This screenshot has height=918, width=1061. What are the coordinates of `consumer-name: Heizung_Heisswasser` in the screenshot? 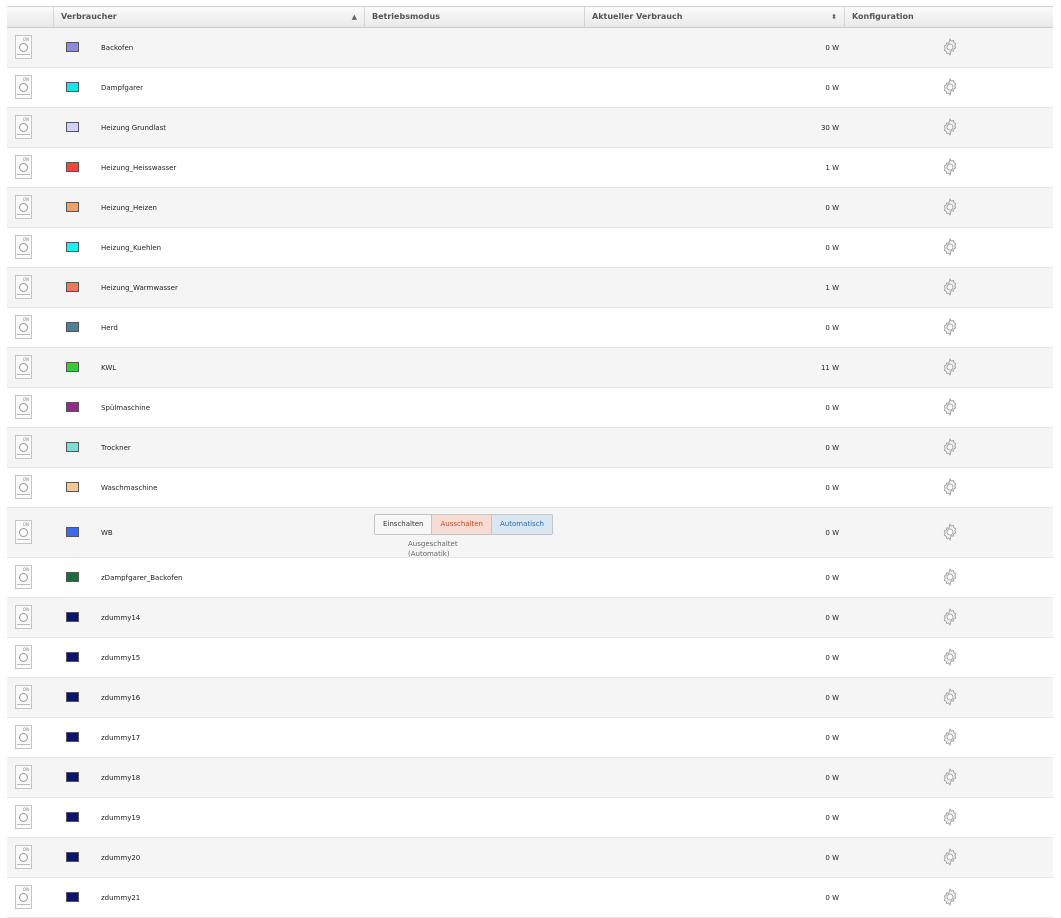 It's located at (139, 168).